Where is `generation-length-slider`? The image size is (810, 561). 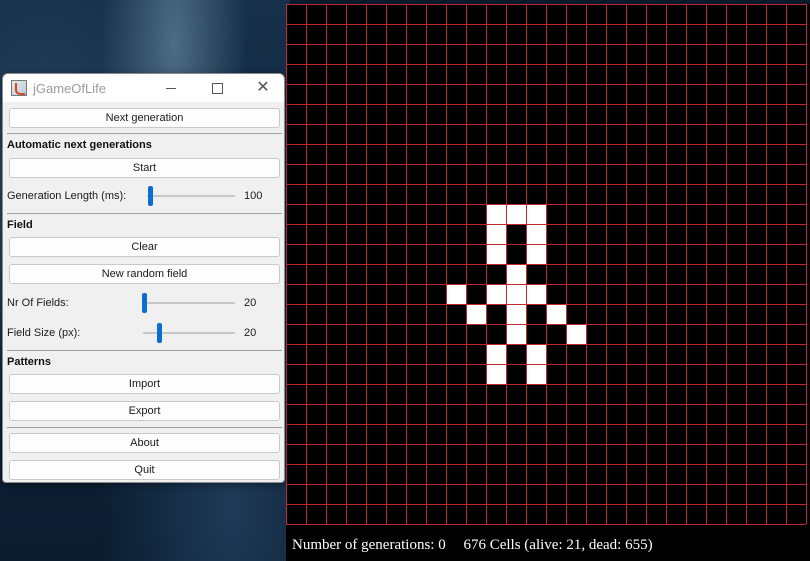
generation-length-slider is located at coordinates (191, 196).